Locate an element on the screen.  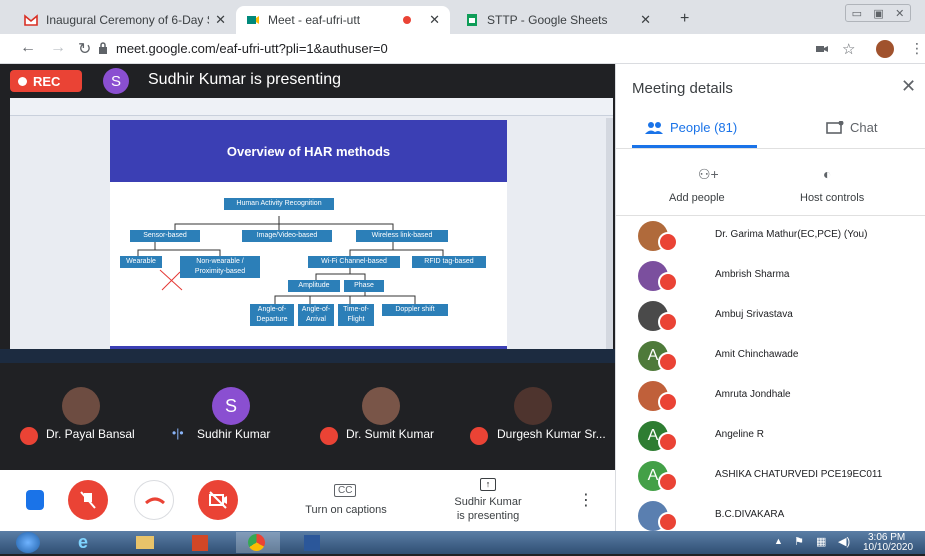
box-image: Image/Video-based is located at coordinates (287, 236).